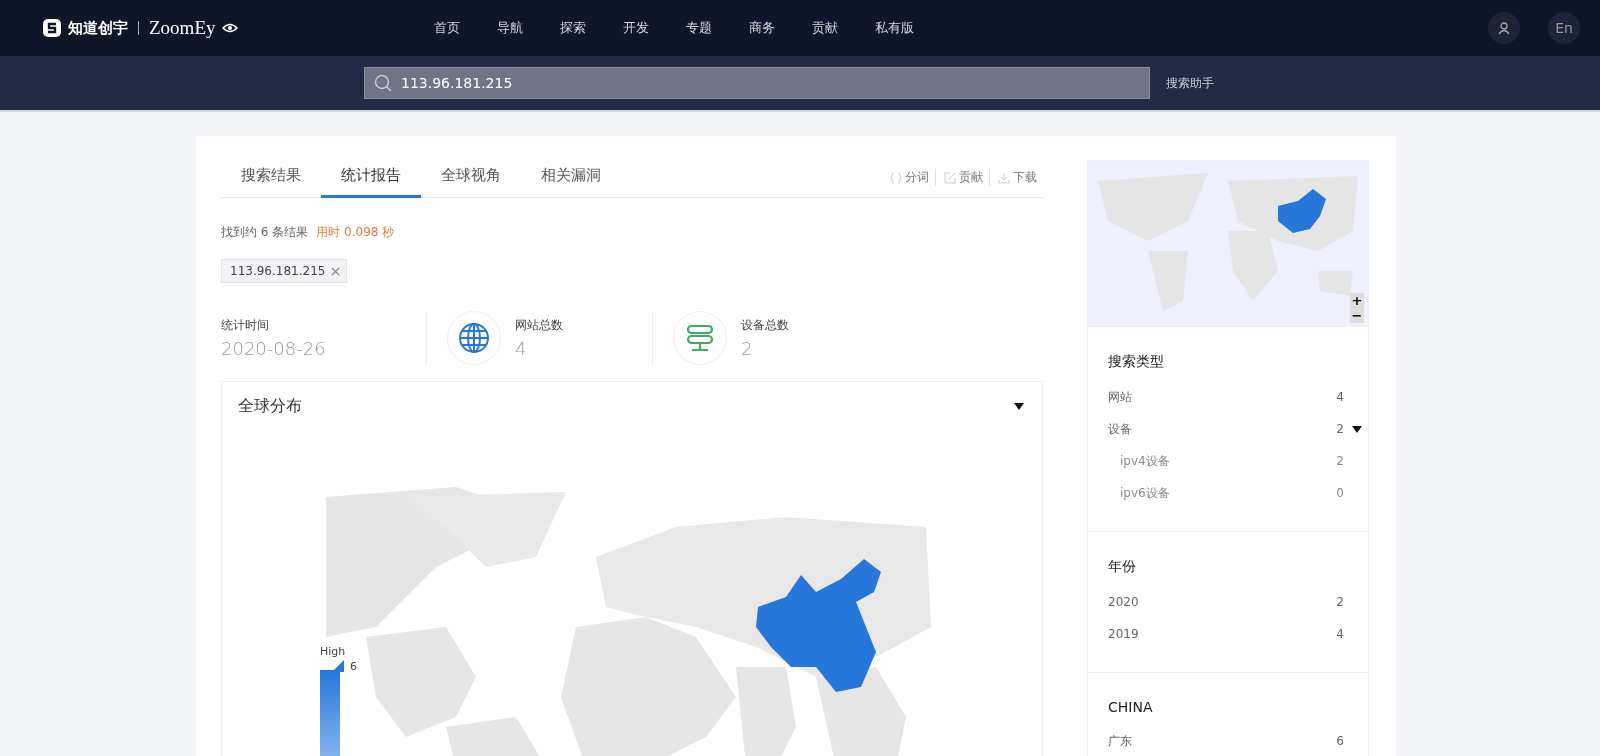 The width and height of the screenshot is (1600, 756). I want to click on zoom-in-button: +, so click(1357, 300).